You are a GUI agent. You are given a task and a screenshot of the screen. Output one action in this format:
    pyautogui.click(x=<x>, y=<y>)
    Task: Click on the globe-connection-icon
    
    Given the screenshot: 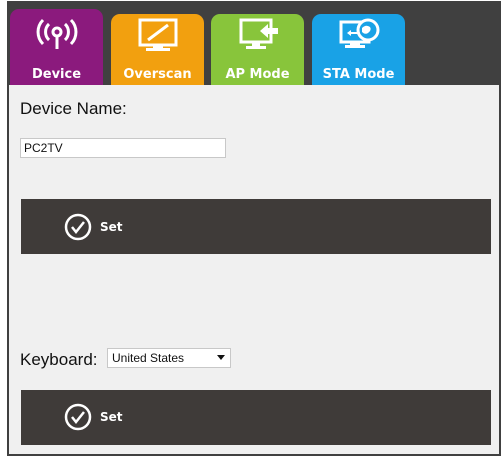 What is the action you would take?
    pyautogui.click(x=359, y=33)
    